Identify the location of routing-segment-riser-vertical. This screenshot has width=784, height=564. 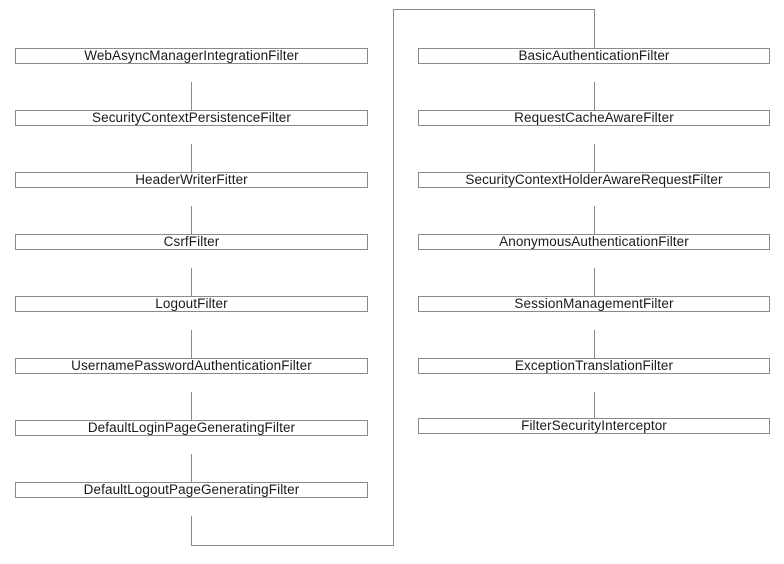
(393, 277).